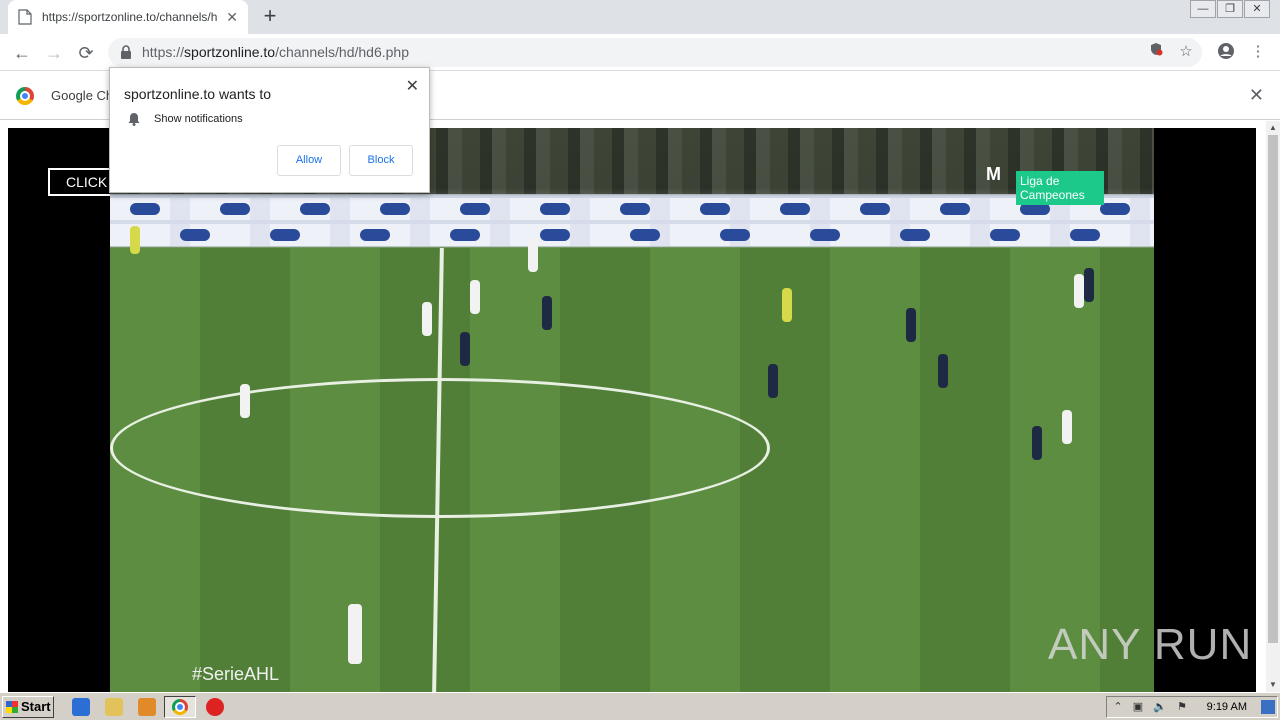 This screenshot has height=720, width=1280. Describe the element at coordinates (25, 17) in the screenshot. I see `page-icon` at that location.